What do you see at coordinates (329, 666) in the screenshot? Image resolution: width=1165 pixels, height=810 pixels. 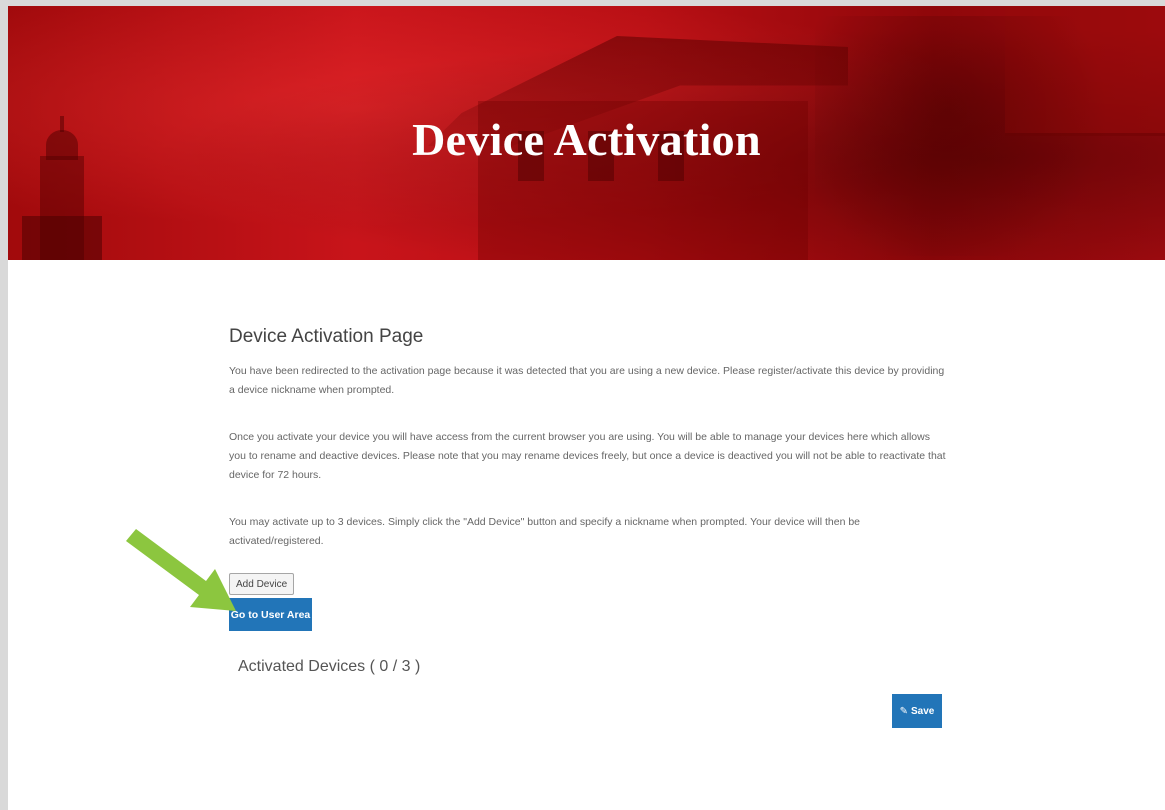 I see `activated-devices-heading: Activated Devices ( 0 / 3 )` at bounding box center [329, 666].